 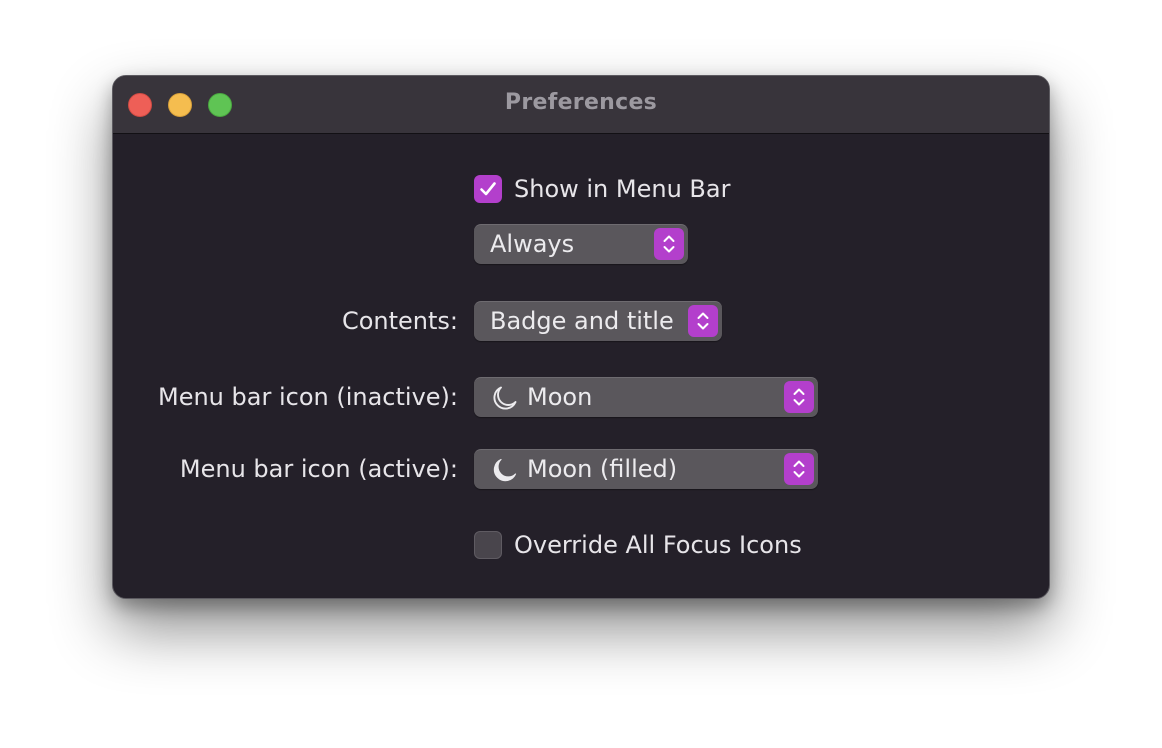 I want to click on show-in-menu-bar-checkbox, so click(x=488, y=189).